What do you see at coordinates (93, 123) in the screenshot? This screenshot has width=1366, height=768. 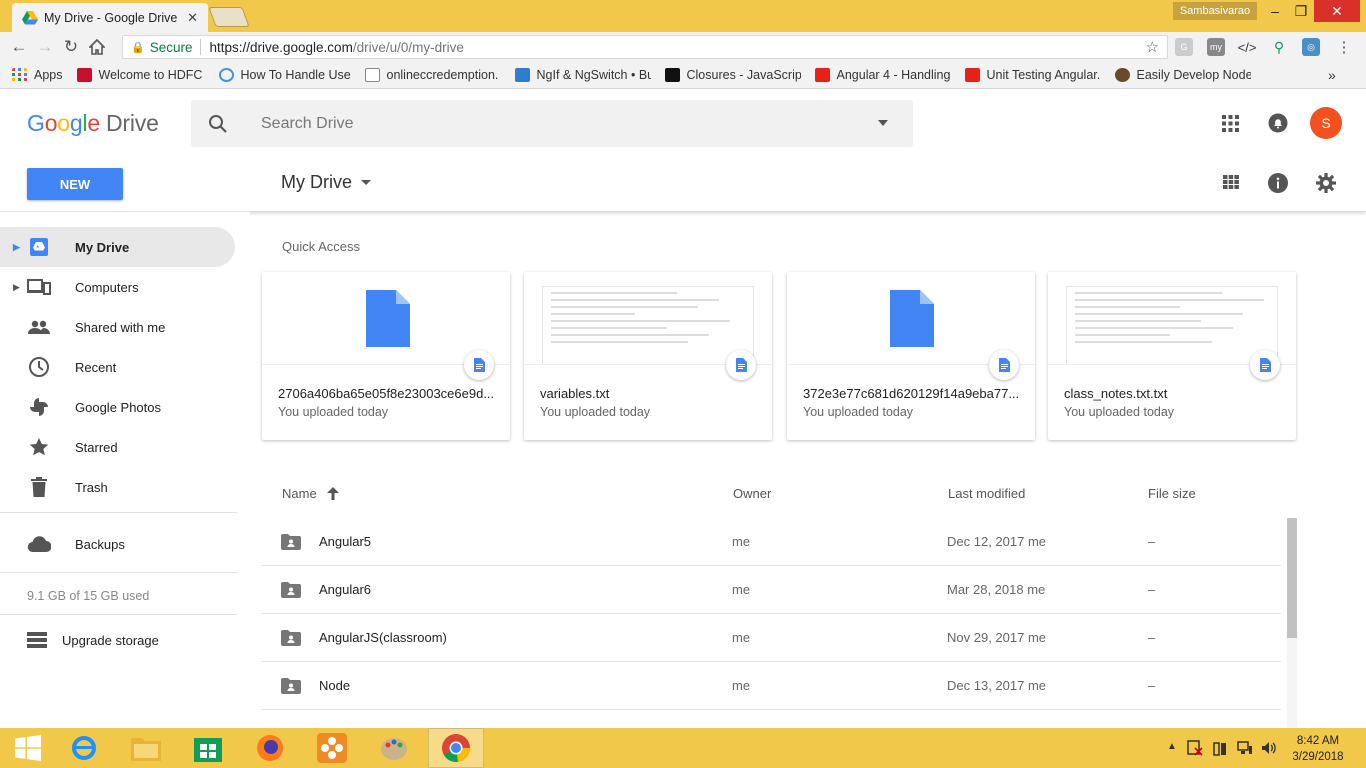 I see `google-drive-logo: Google Drive` at bounding box center [93, 123].